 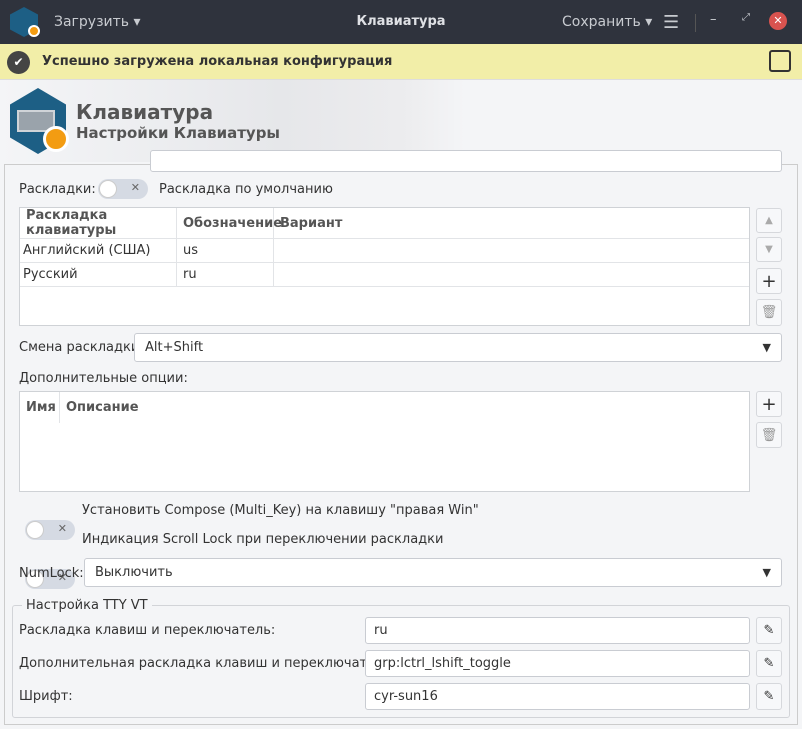 I want to click on save-menu-button: Сохранить ▾, so click(x=607, y=22).